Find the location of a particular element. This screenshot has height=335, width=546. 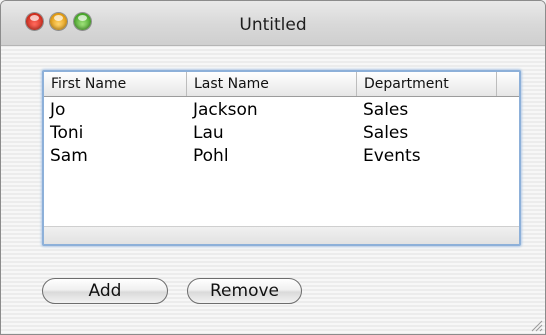

table-row: Toni Lau Sales is located at coordinates (281, 133).